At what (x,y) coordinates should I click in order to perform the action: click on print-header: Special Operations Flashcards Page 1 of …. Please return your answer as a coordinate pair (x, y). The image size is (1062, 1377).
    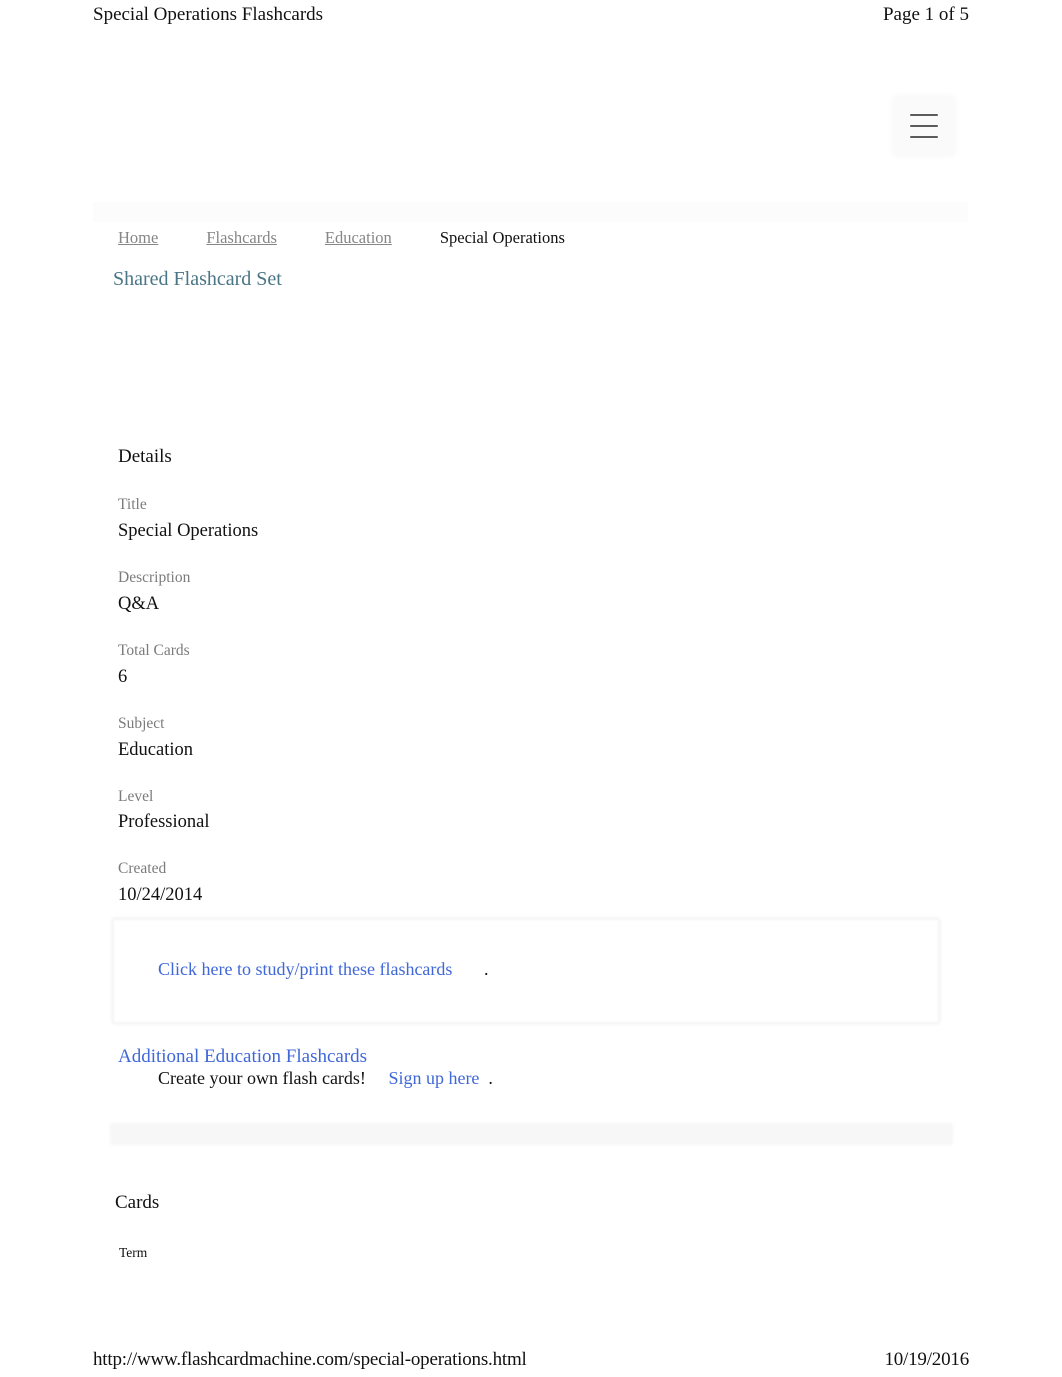
    Looking at the image, I should click on (531, 15).